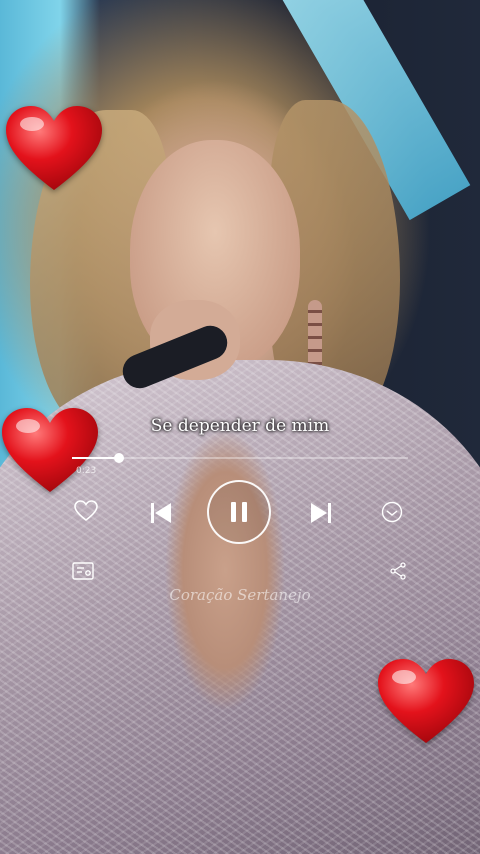 The image size is (480, 854). I want to click on channel-watermark: Coração Sertanejo, so click(240, 595).